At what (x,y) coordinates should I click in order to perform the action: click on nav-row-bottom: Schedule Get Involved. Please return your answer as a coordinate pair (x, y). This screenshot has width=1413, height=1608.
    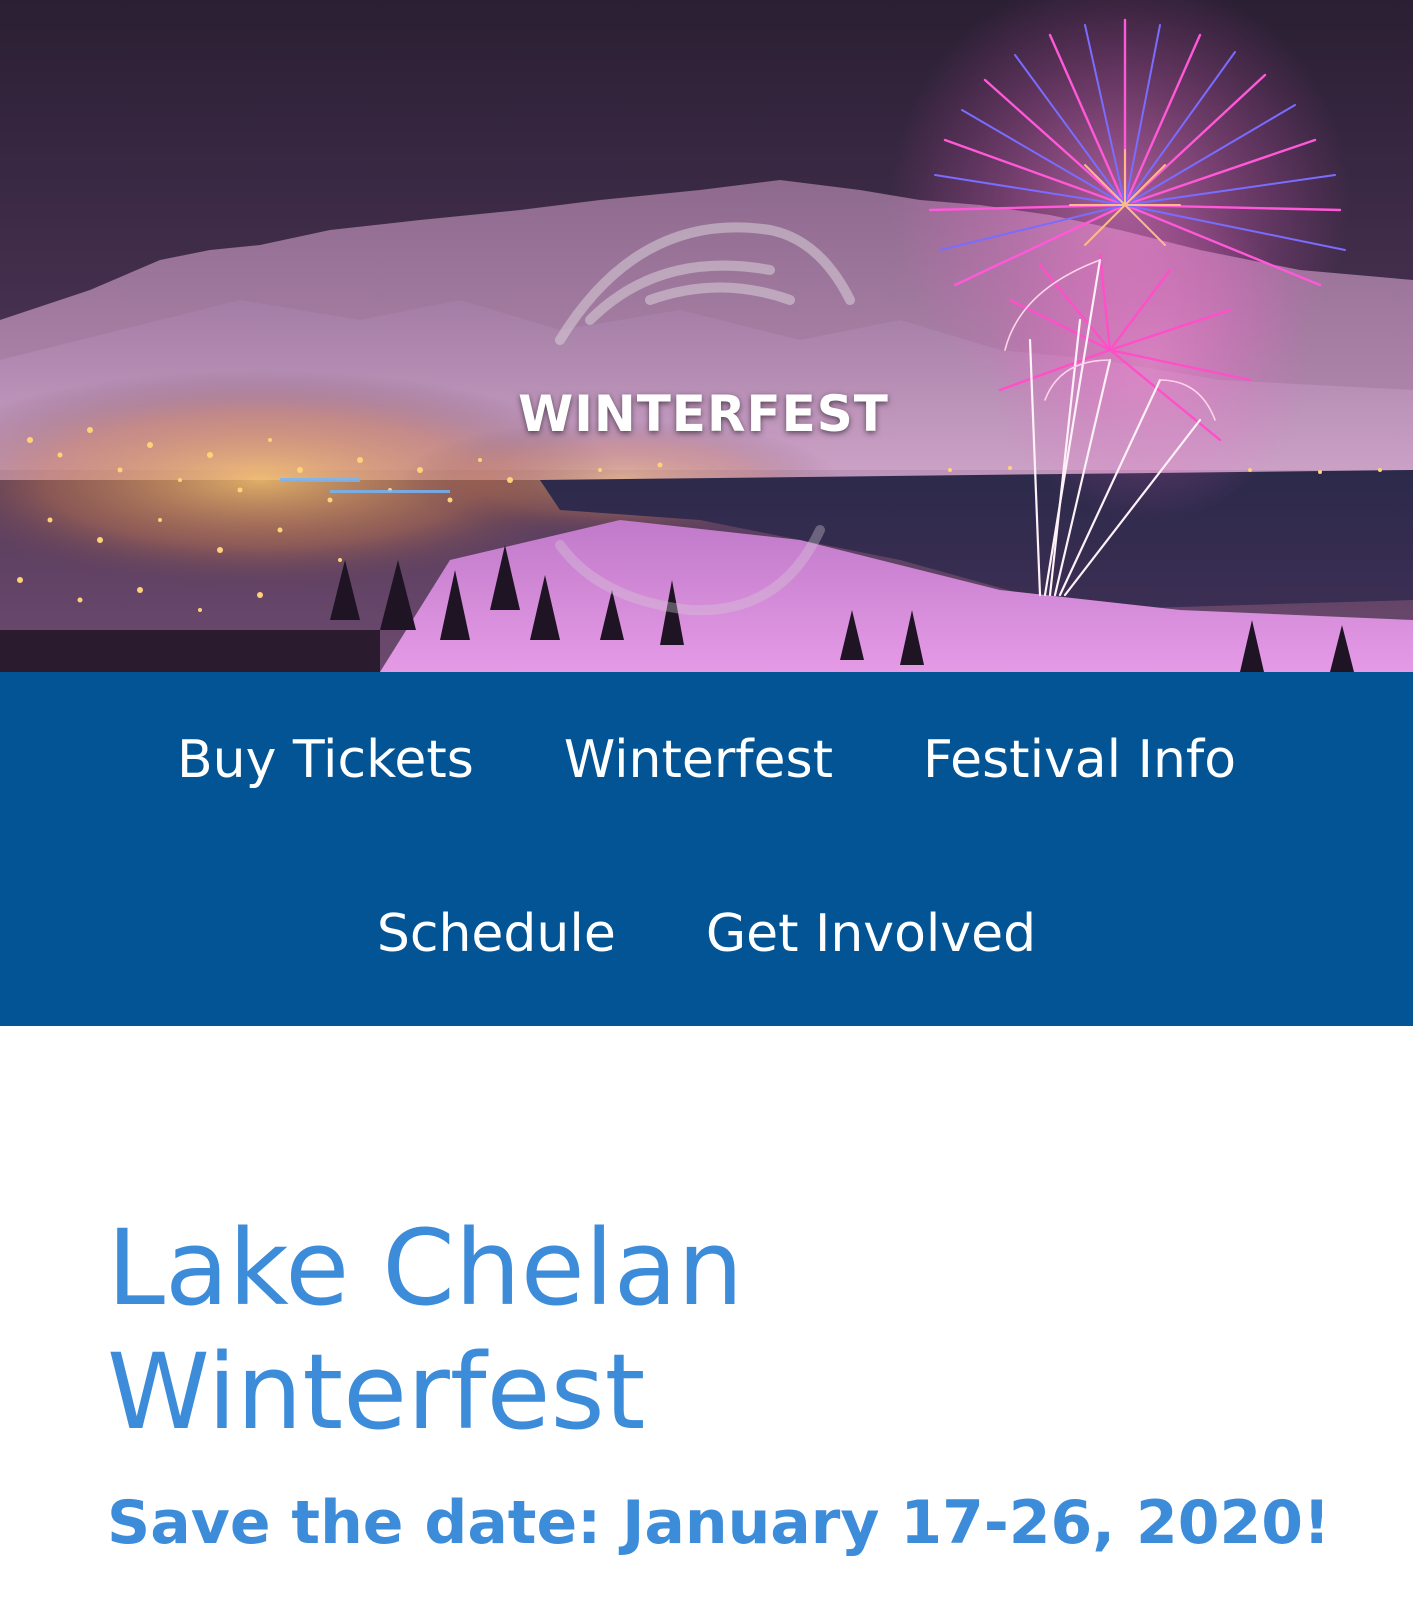
    Looking at the image, I should click on (706, 934).